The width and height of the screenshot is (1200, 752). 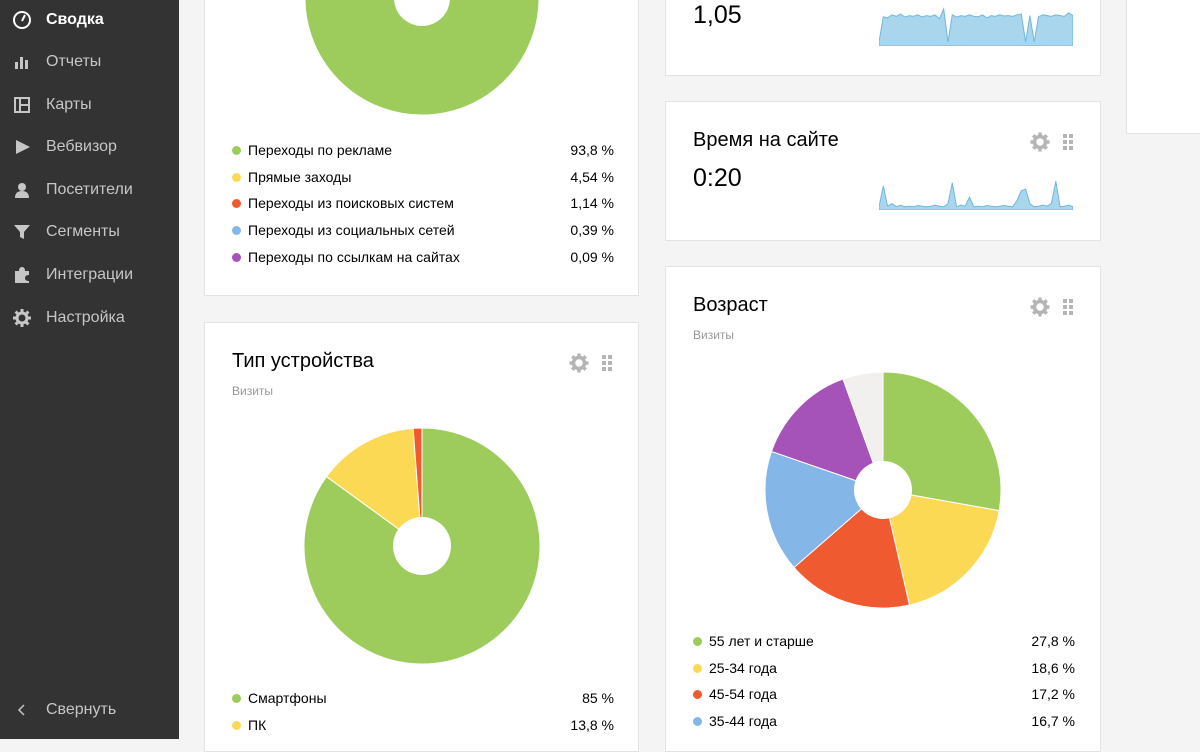 What do you see at coordinates (422, 58) in the screenshot?
I see `traffic-sources-pie` at bounding box center [422, 58].